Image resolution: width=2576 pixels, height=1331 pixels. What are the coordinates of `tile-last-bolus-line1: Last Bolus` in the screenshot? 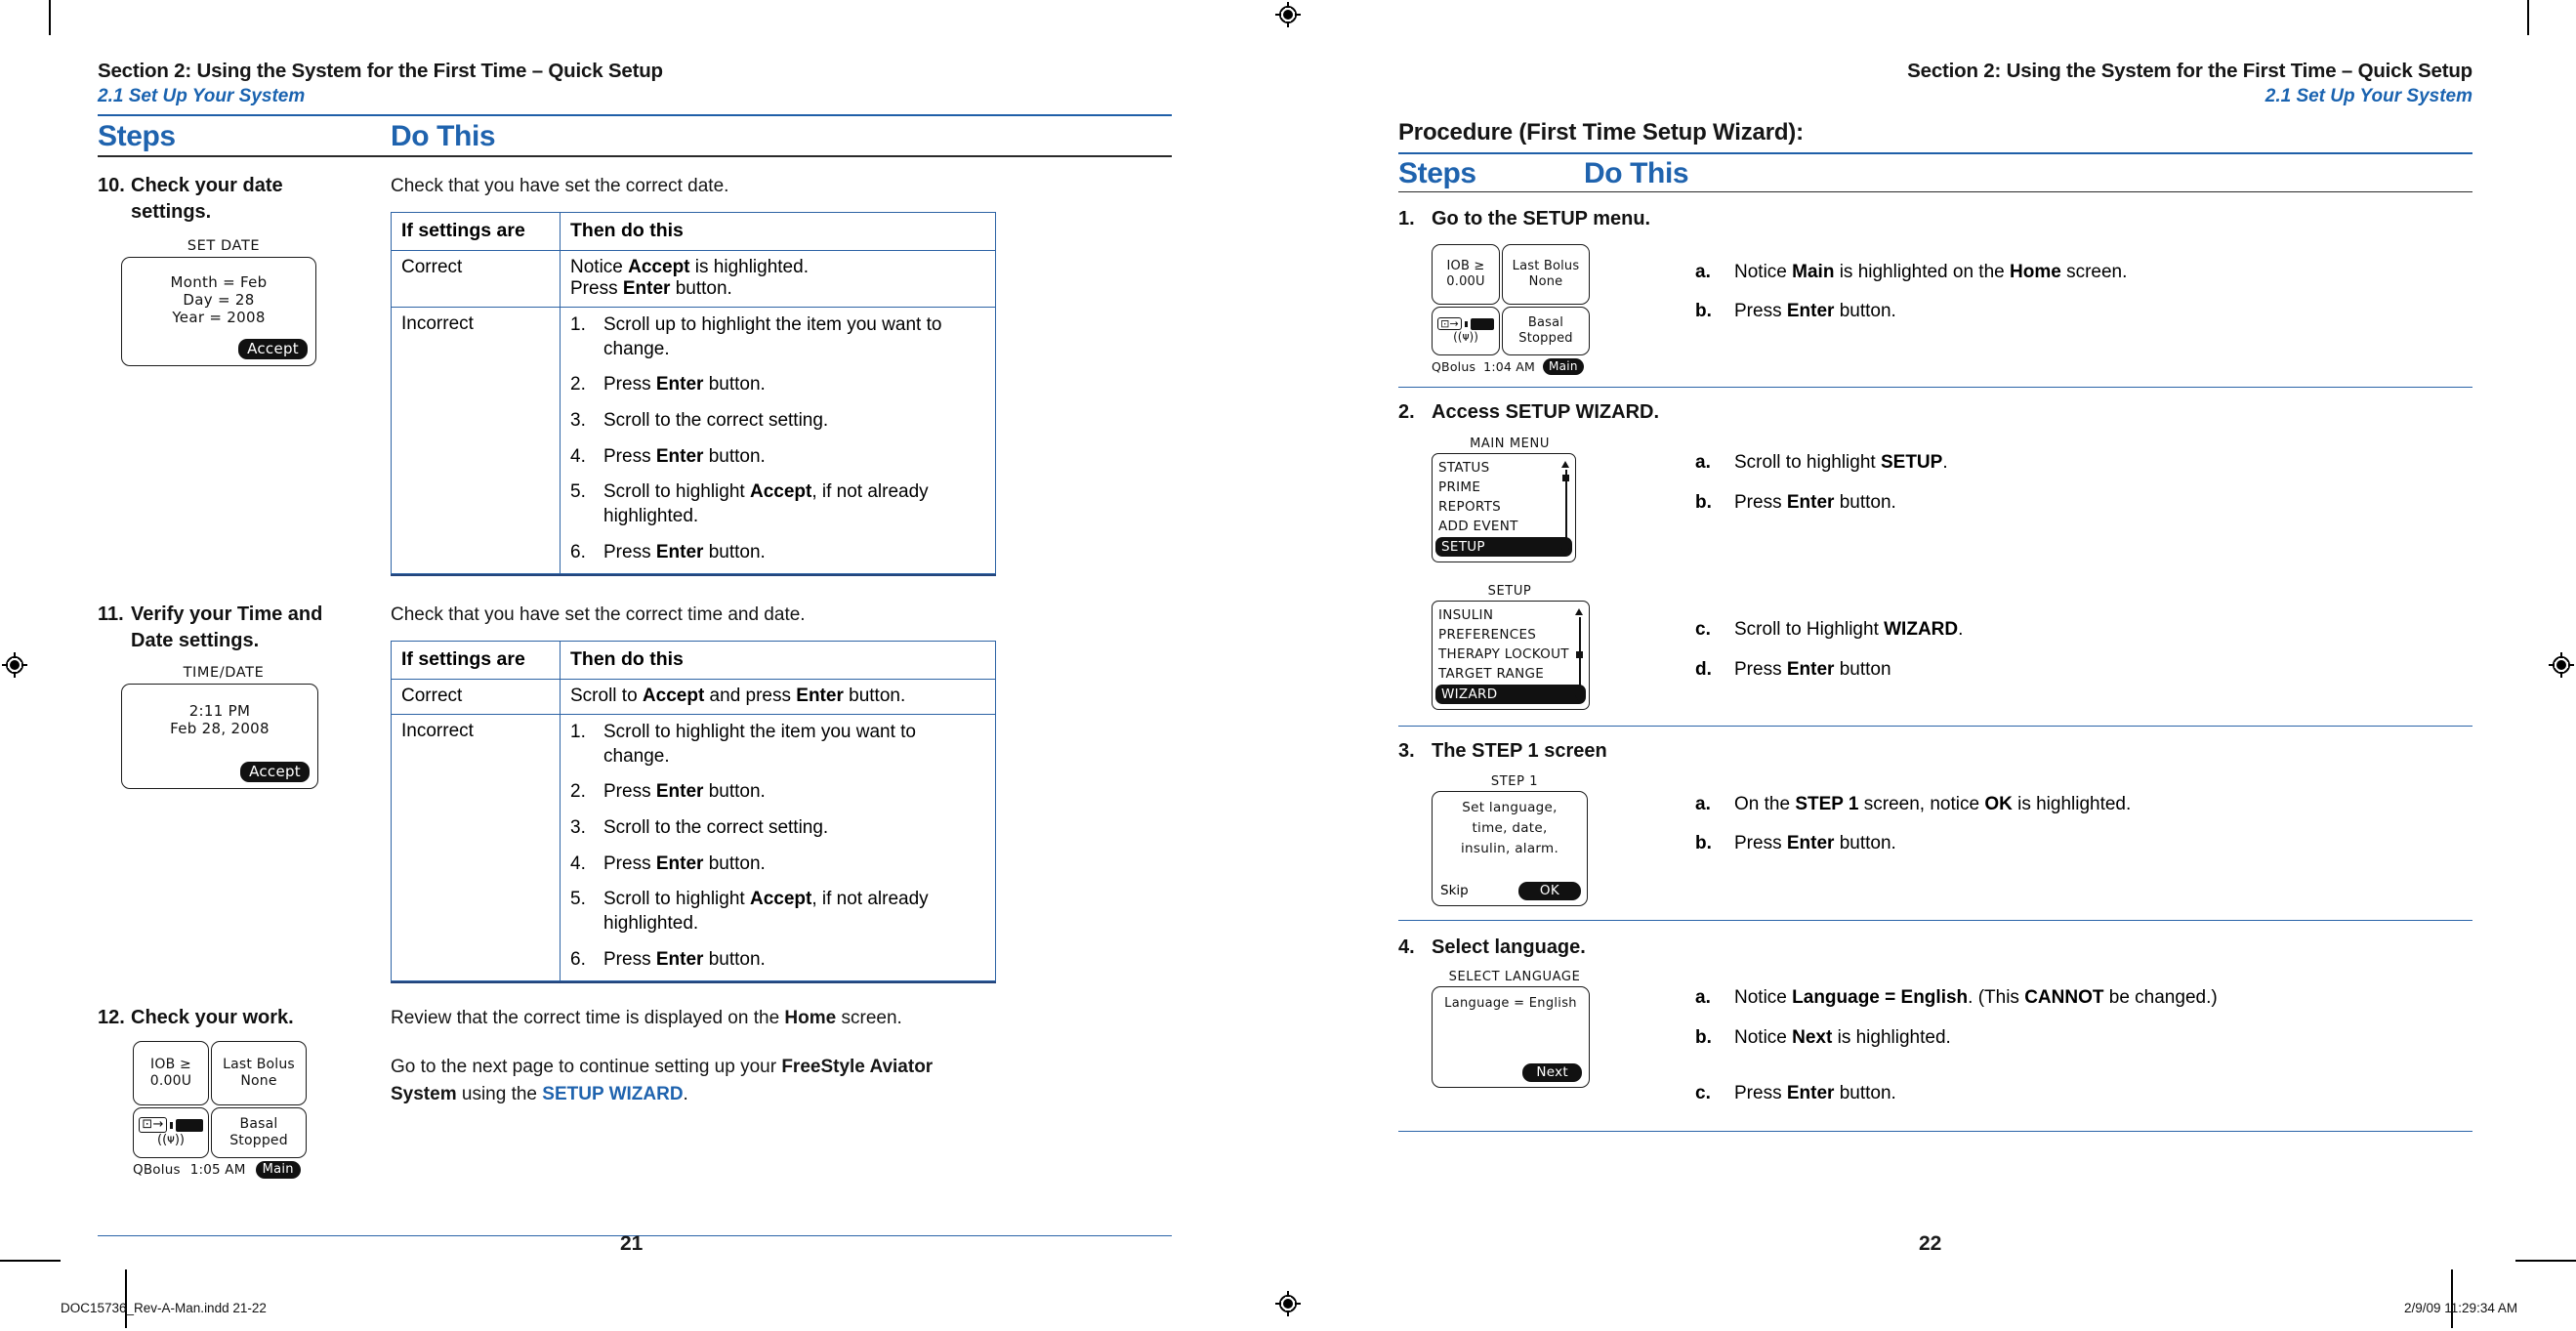 It's located at (259, 1065).